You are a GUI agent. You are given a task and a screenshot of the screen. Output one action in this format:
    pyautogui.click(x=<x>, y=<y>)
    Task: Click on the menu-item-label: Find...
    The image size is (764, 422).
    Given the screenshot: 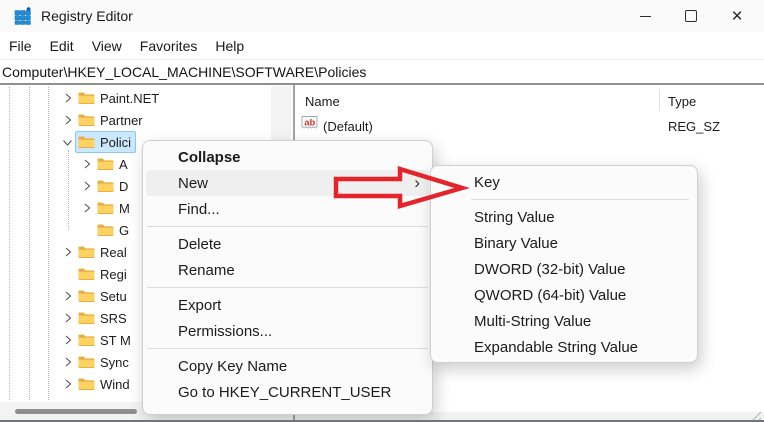 What is the action you would take?
    pyautogui.click(x=199, y=209)
    